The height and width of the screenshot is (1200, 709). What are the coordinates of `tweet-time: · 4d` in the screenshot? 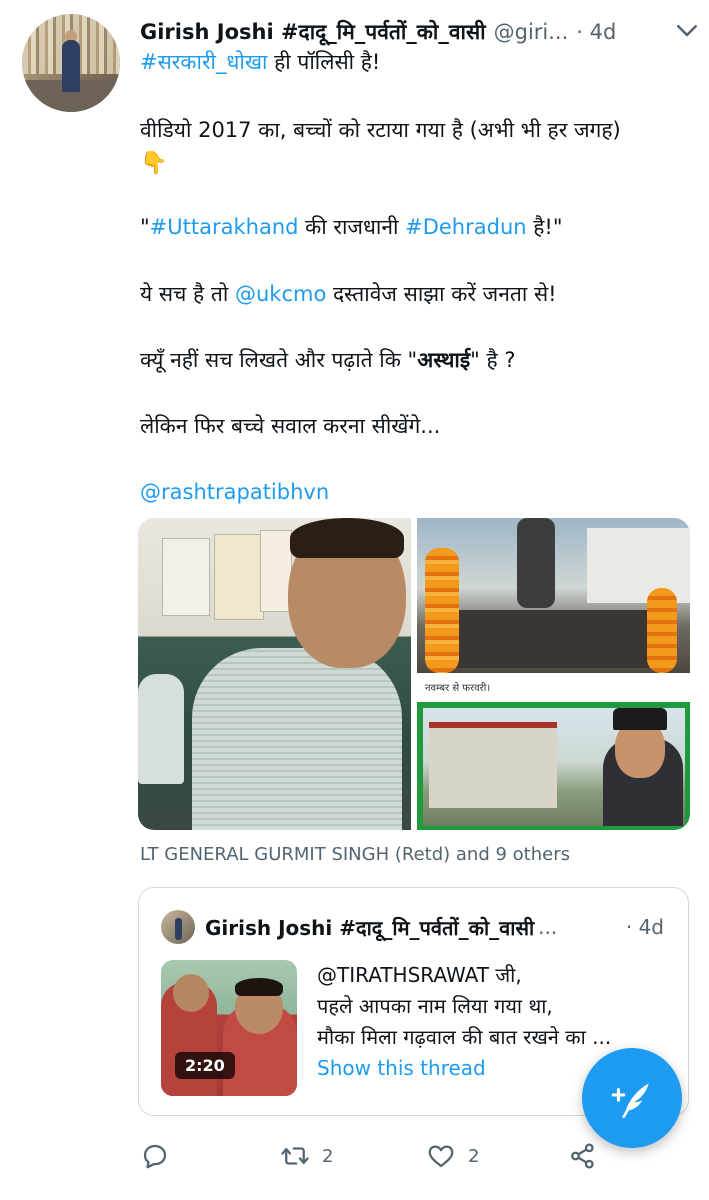 It's located at (596, 32).